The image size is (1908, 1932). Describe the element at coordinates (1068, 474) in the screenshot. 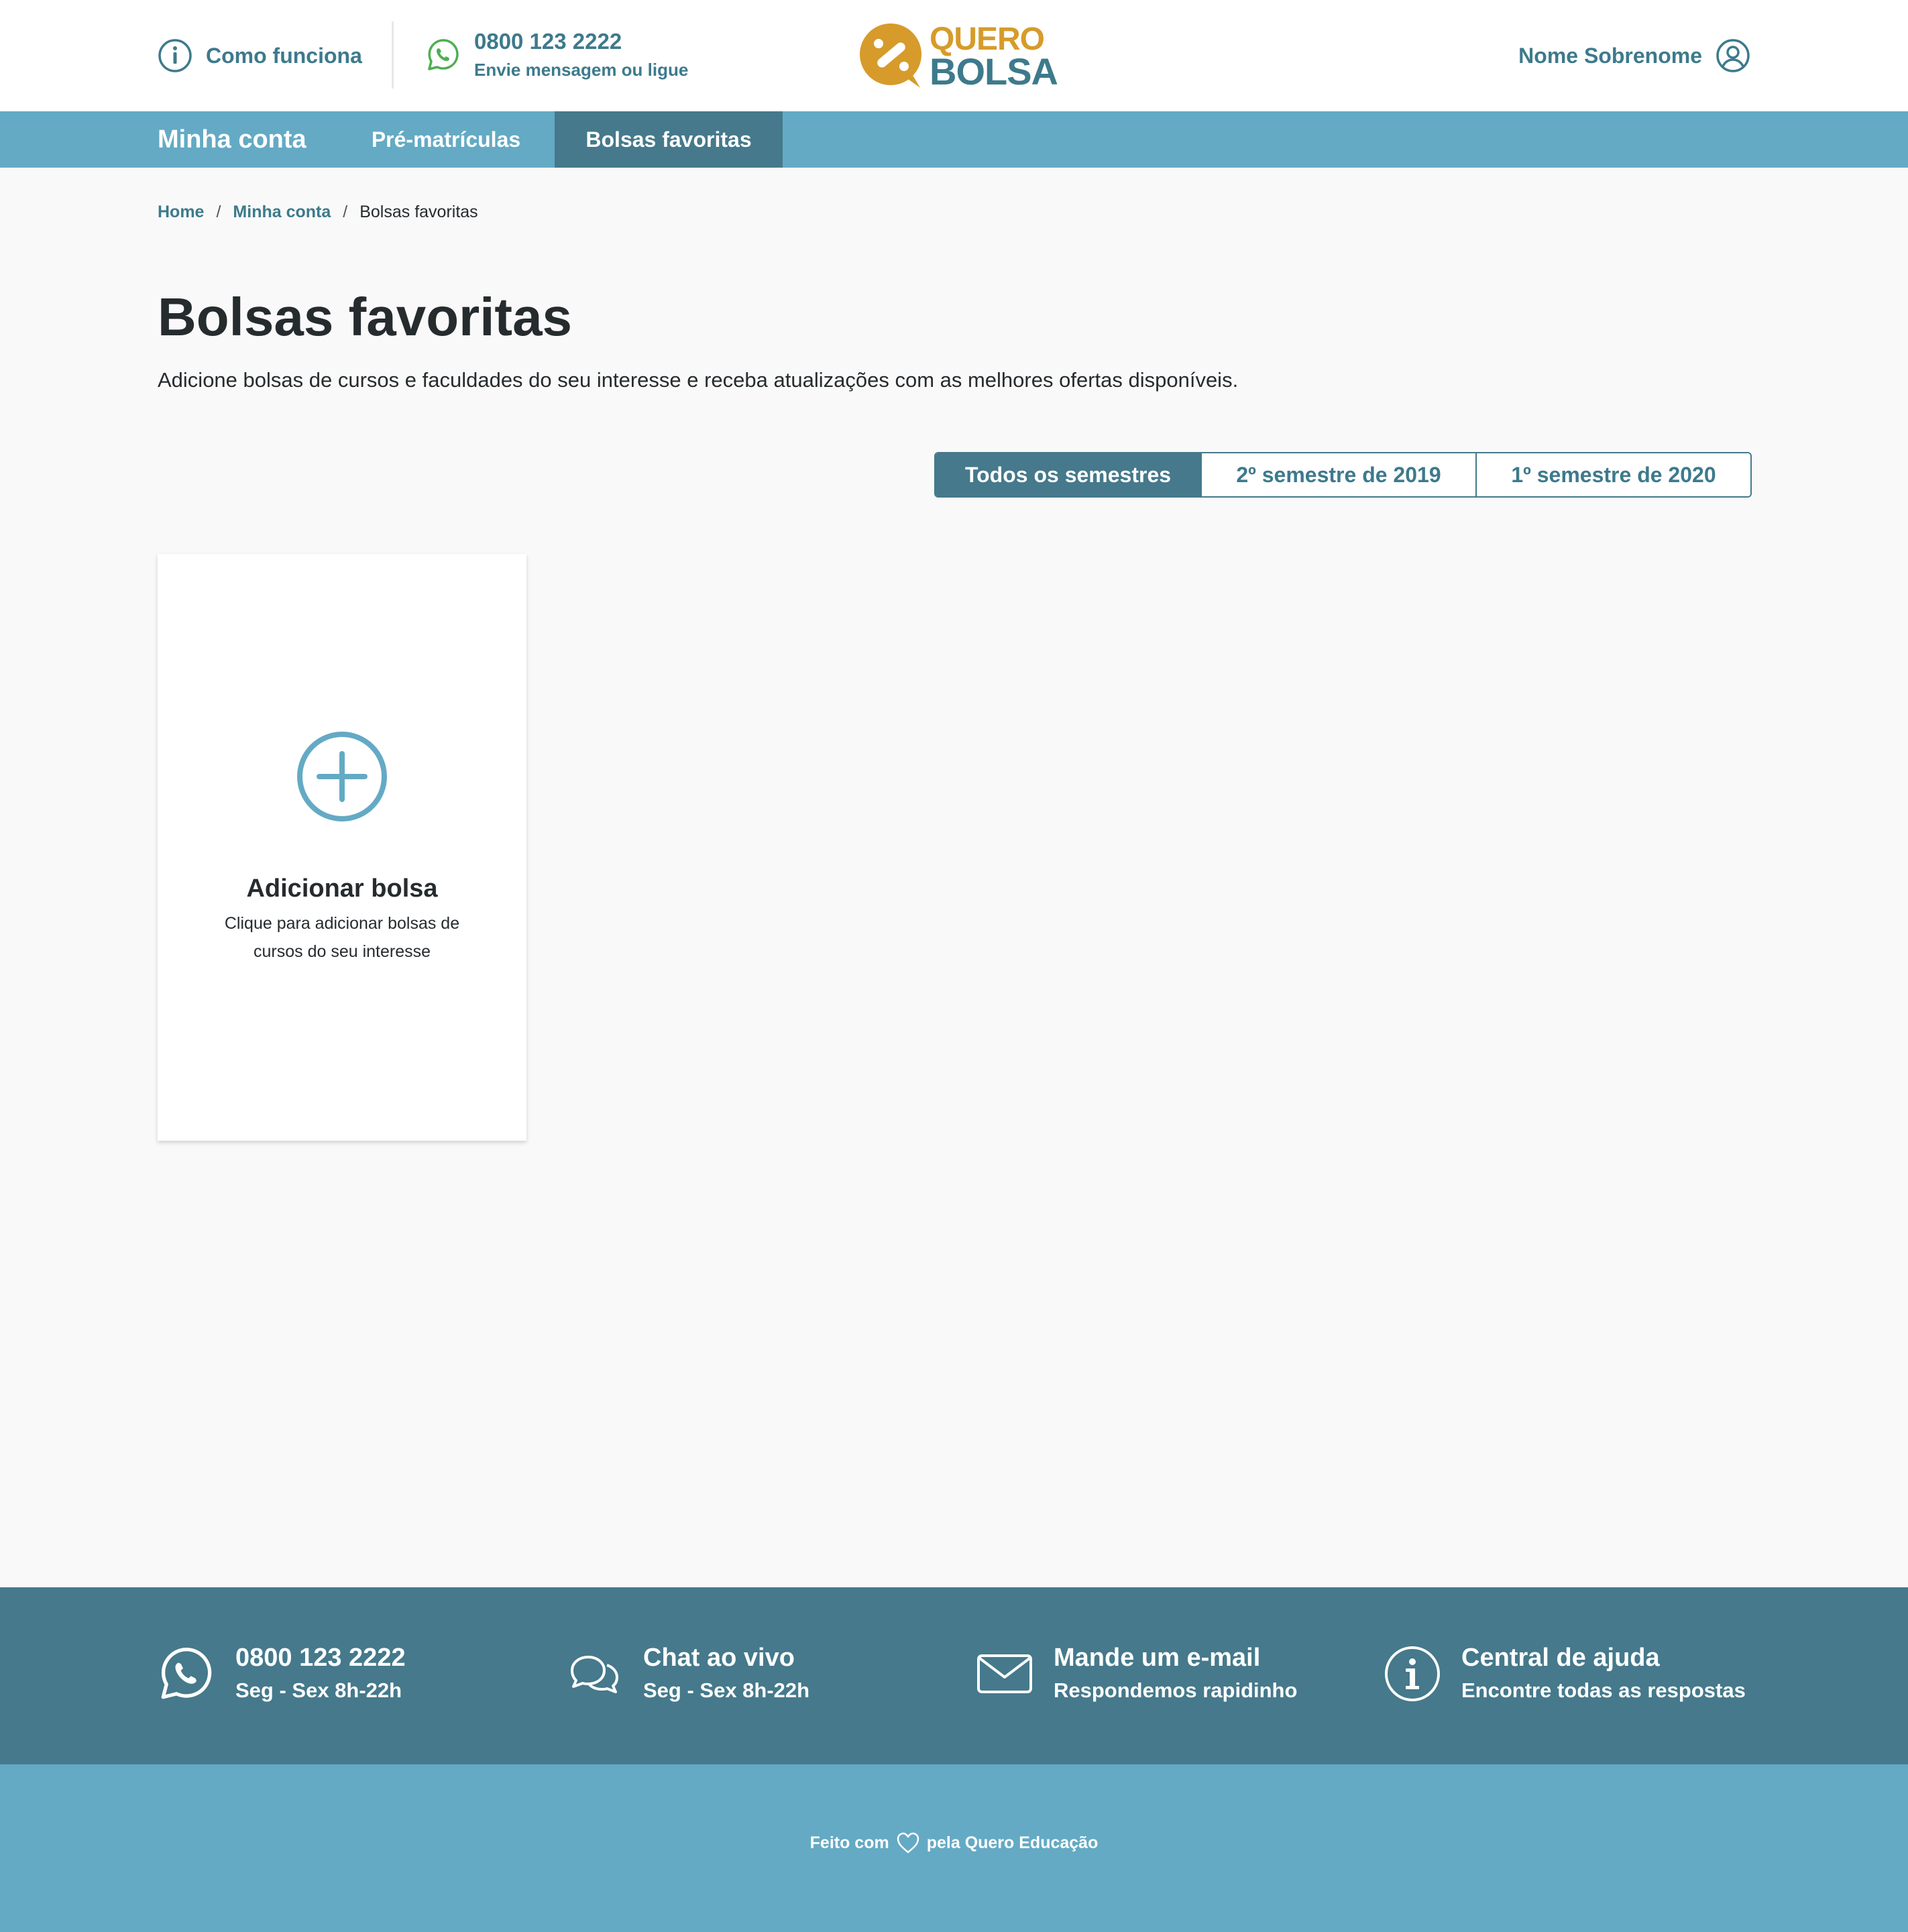

I see `semester-option-all: Todos os semestres` at that location.